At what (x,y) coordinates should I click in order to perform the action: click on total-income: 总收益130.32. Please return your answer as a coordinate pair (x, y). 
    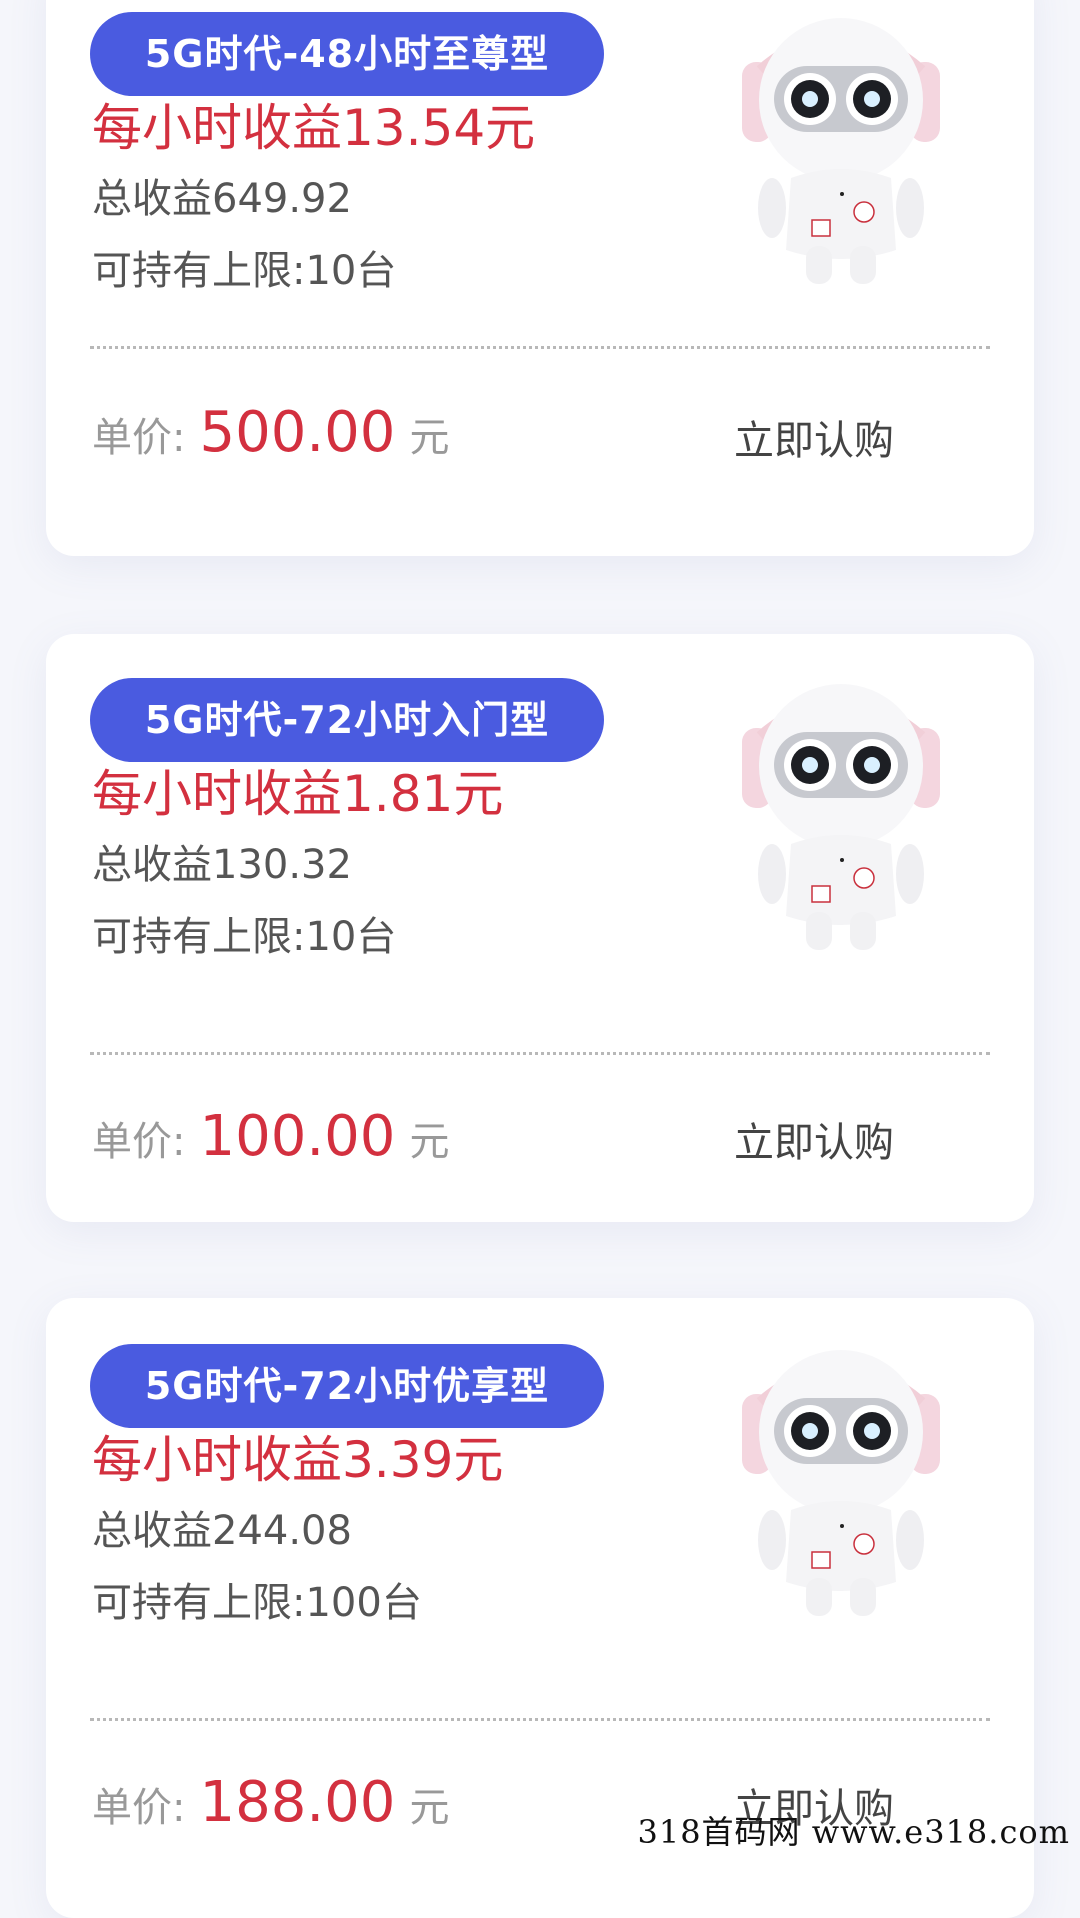
    Looking at the image, I should click on (222, 865).